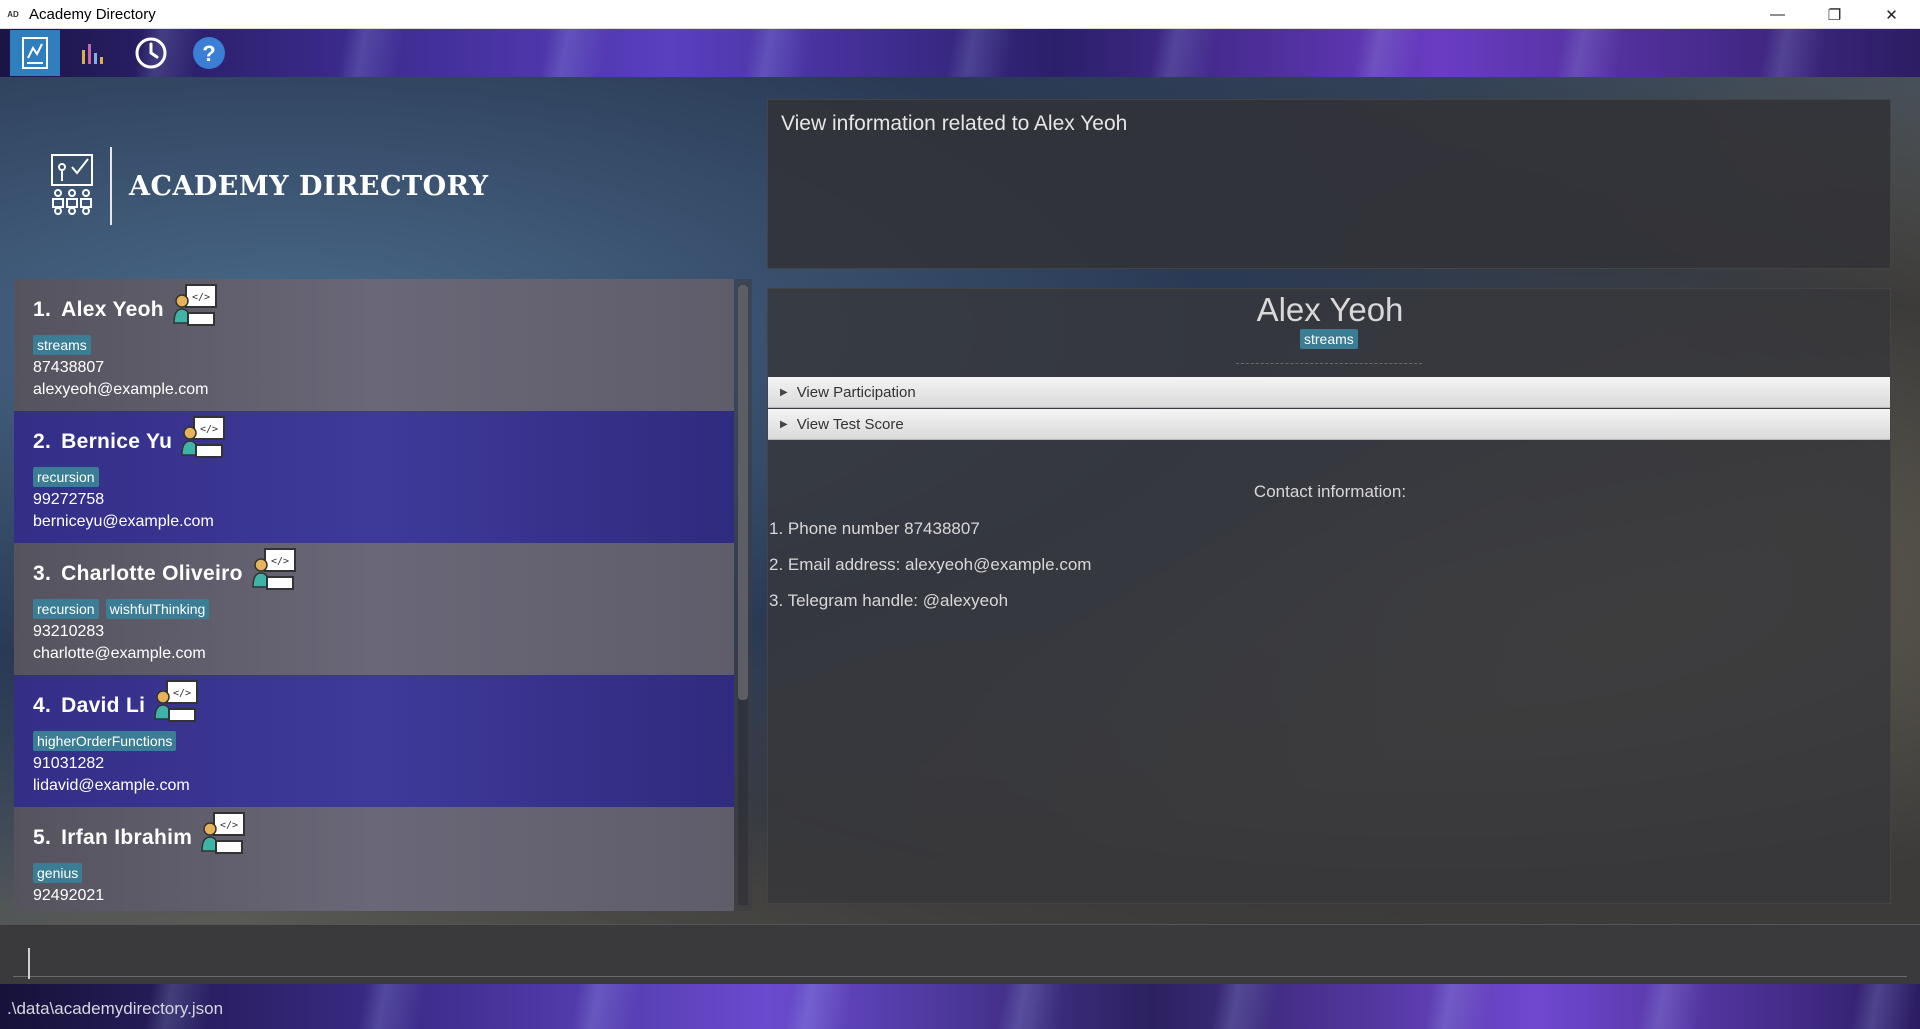 Image resolution: width=1920 pixels, height=1029 pixels. Describe the element at coordinates (889, 600) in the screenshot. I see `contact-telegram: 3. Telegram handle: @alexyeoh` at that location.